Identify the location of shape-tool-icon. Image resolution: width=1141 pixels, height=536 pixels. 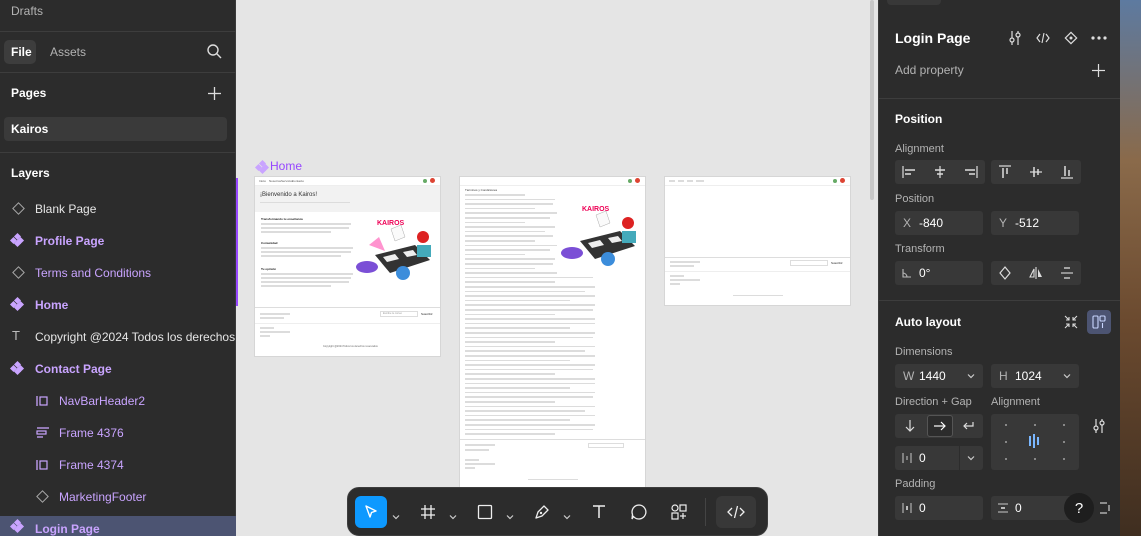
(485, 512).